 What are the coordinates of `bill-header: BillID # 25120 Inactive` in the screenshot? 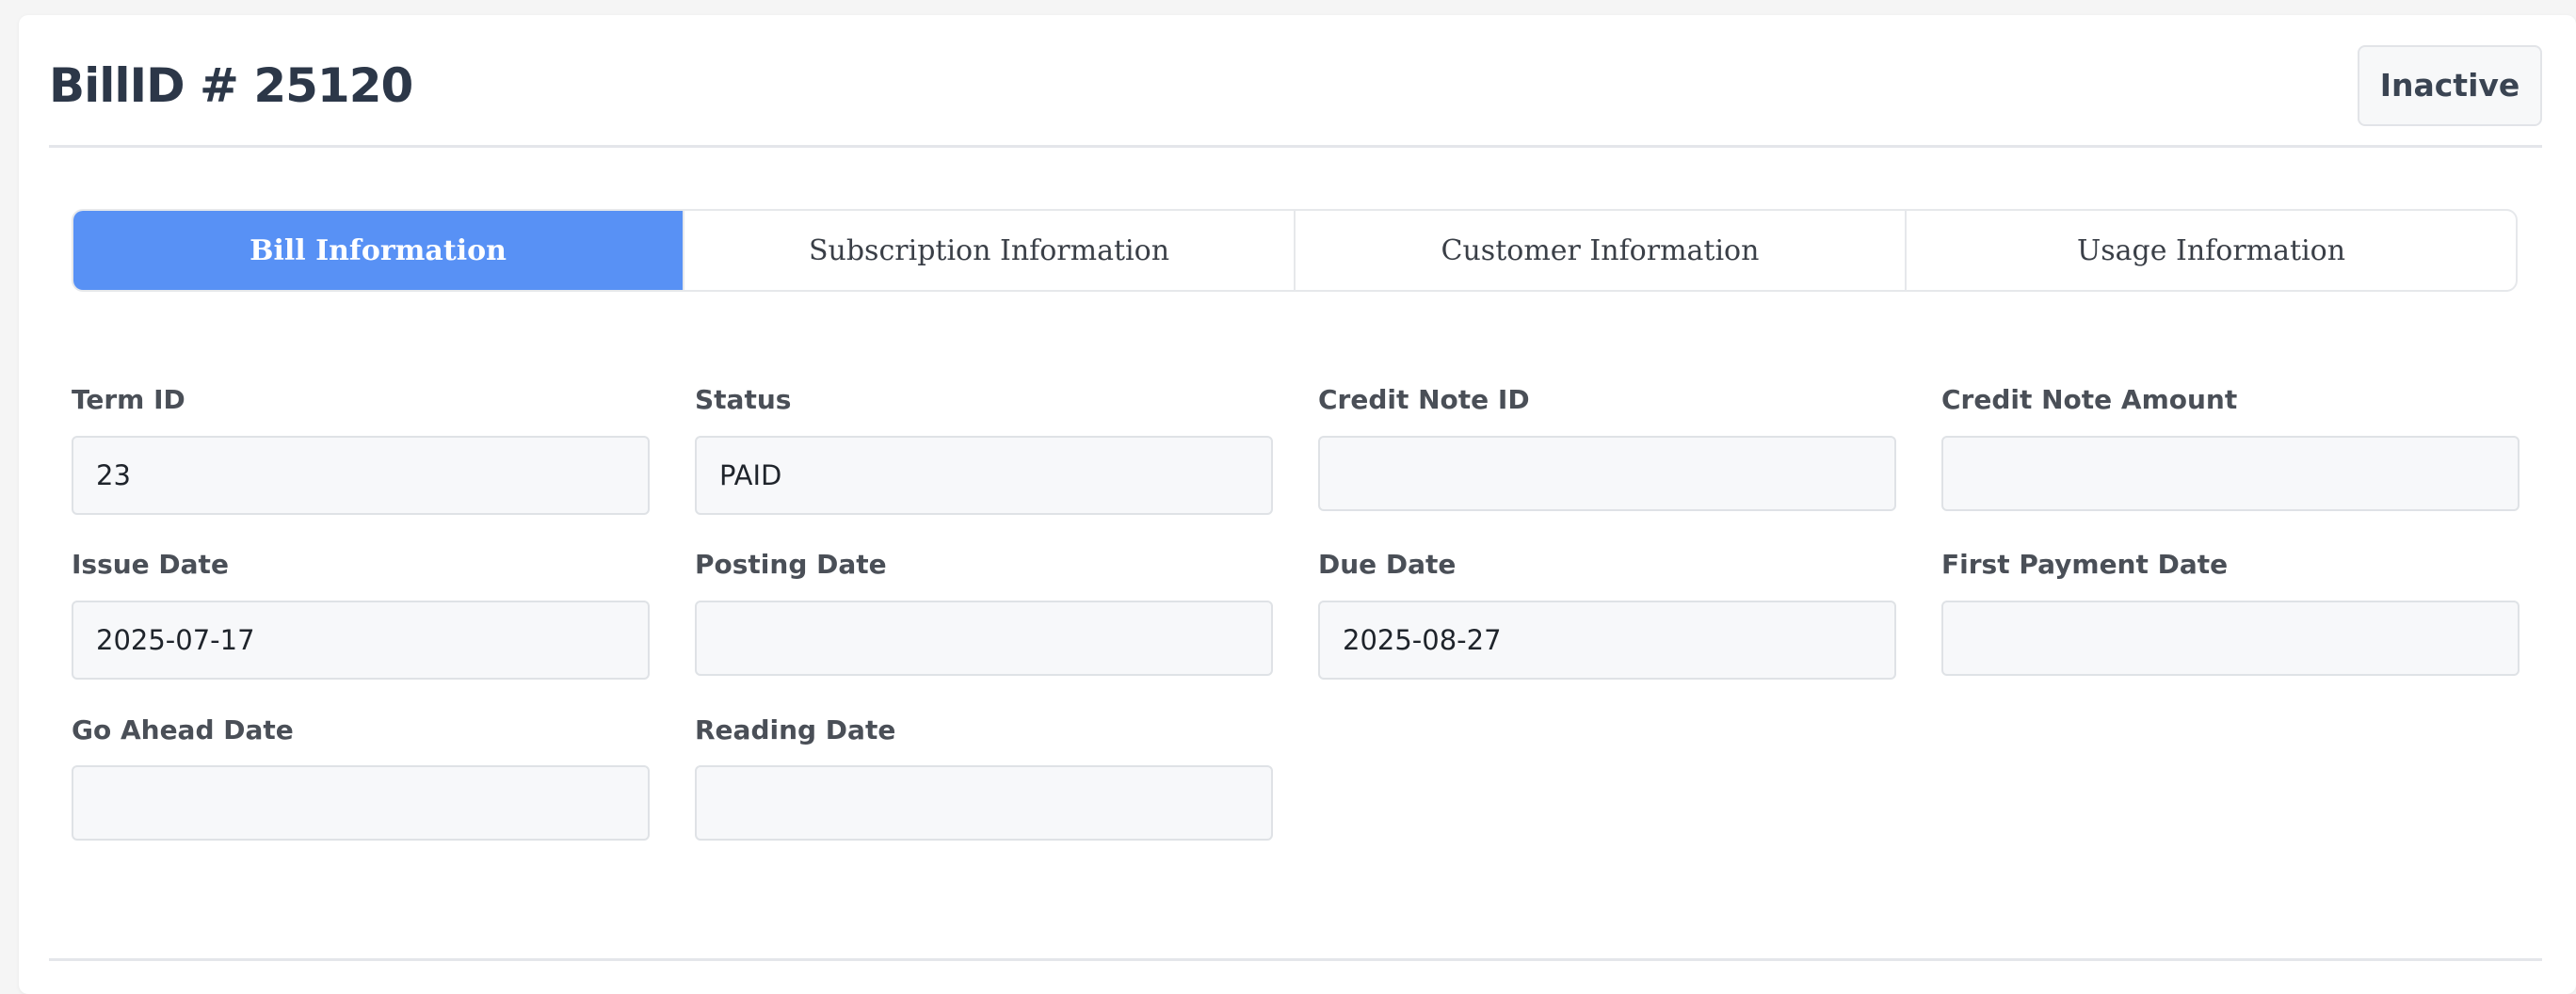 It's located at (1295, 97).